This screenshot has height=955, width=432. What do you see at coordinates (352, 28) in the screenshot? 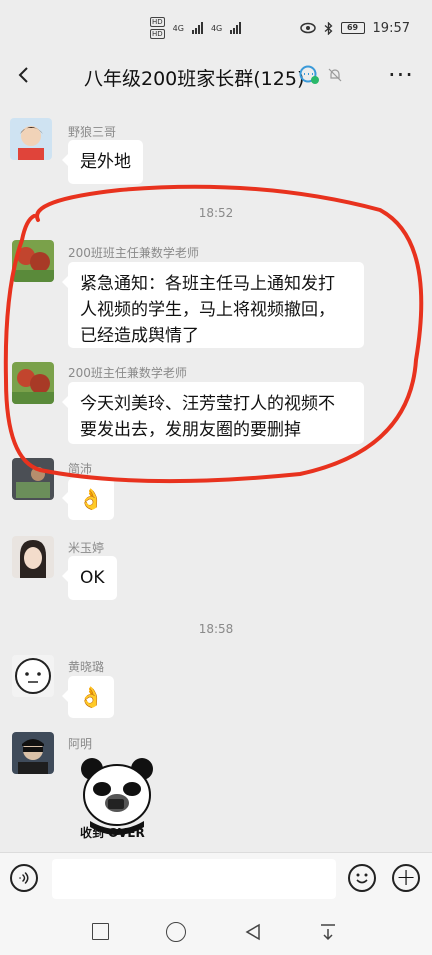
I see `battery-icon: 69` at bounding box center [352, 28].